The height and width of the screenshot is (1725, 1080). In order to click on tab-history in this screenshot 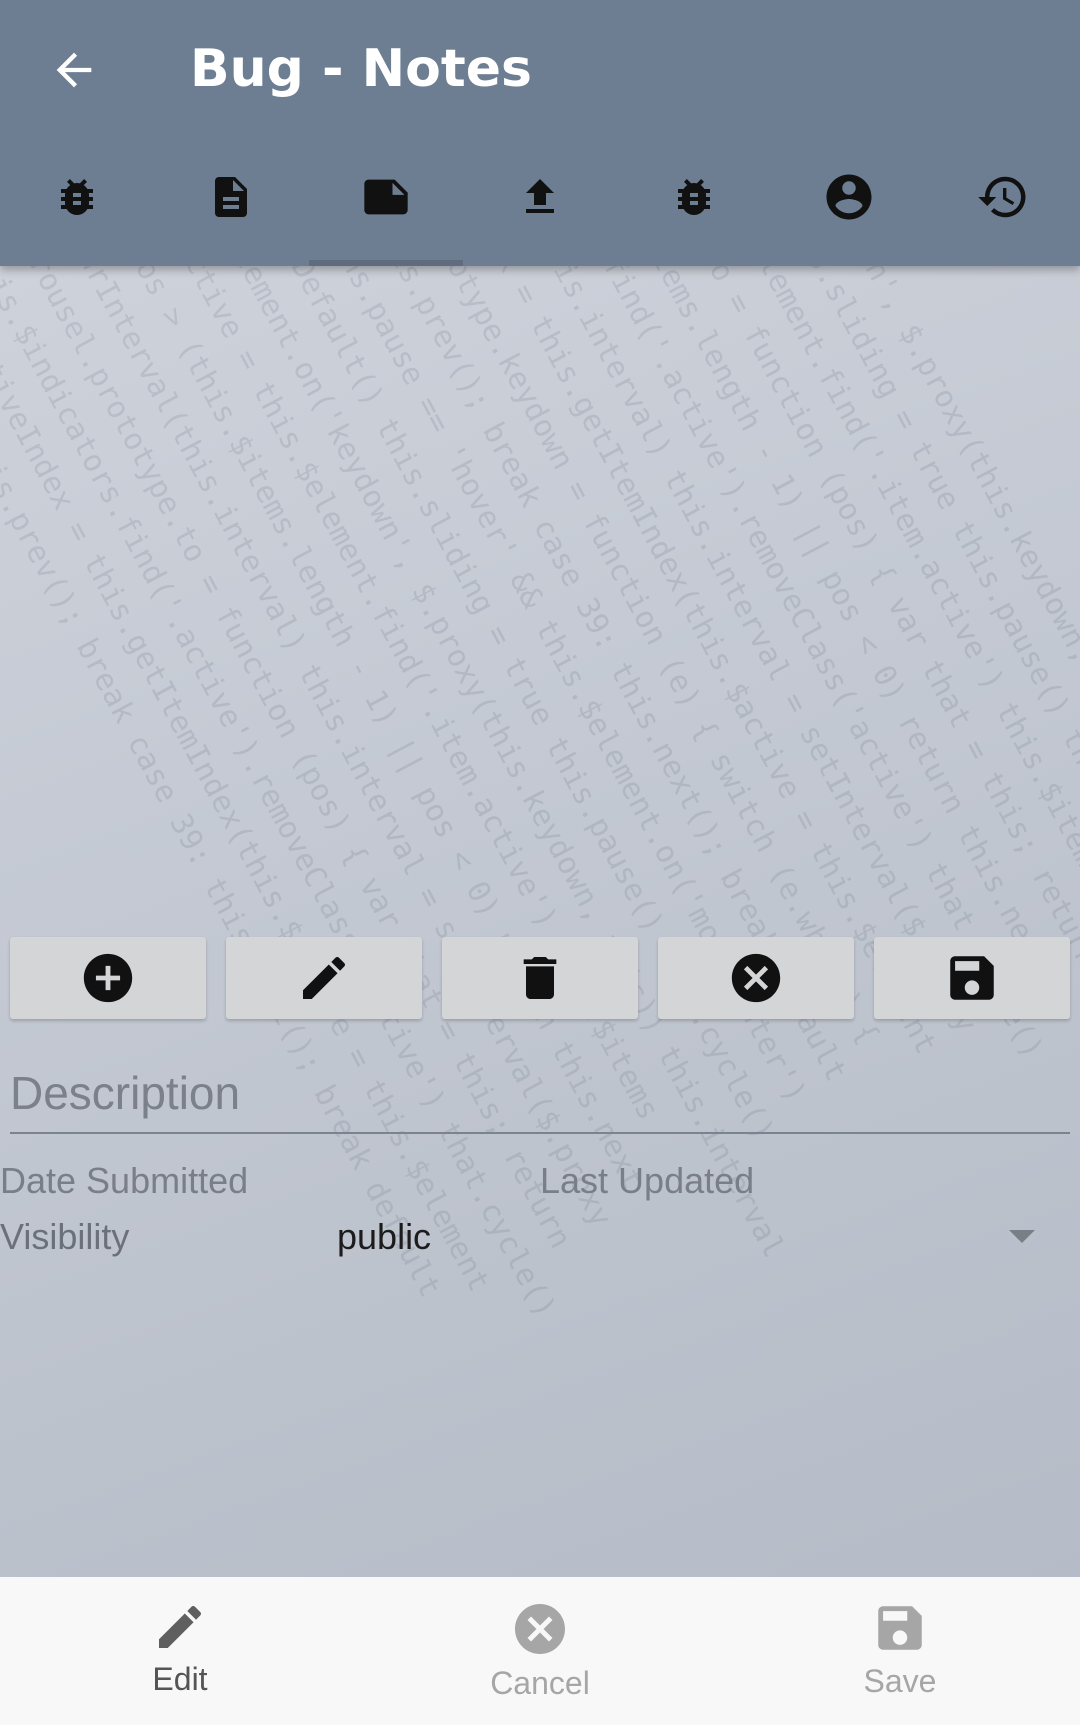, I will do `click(1003, 203)`.